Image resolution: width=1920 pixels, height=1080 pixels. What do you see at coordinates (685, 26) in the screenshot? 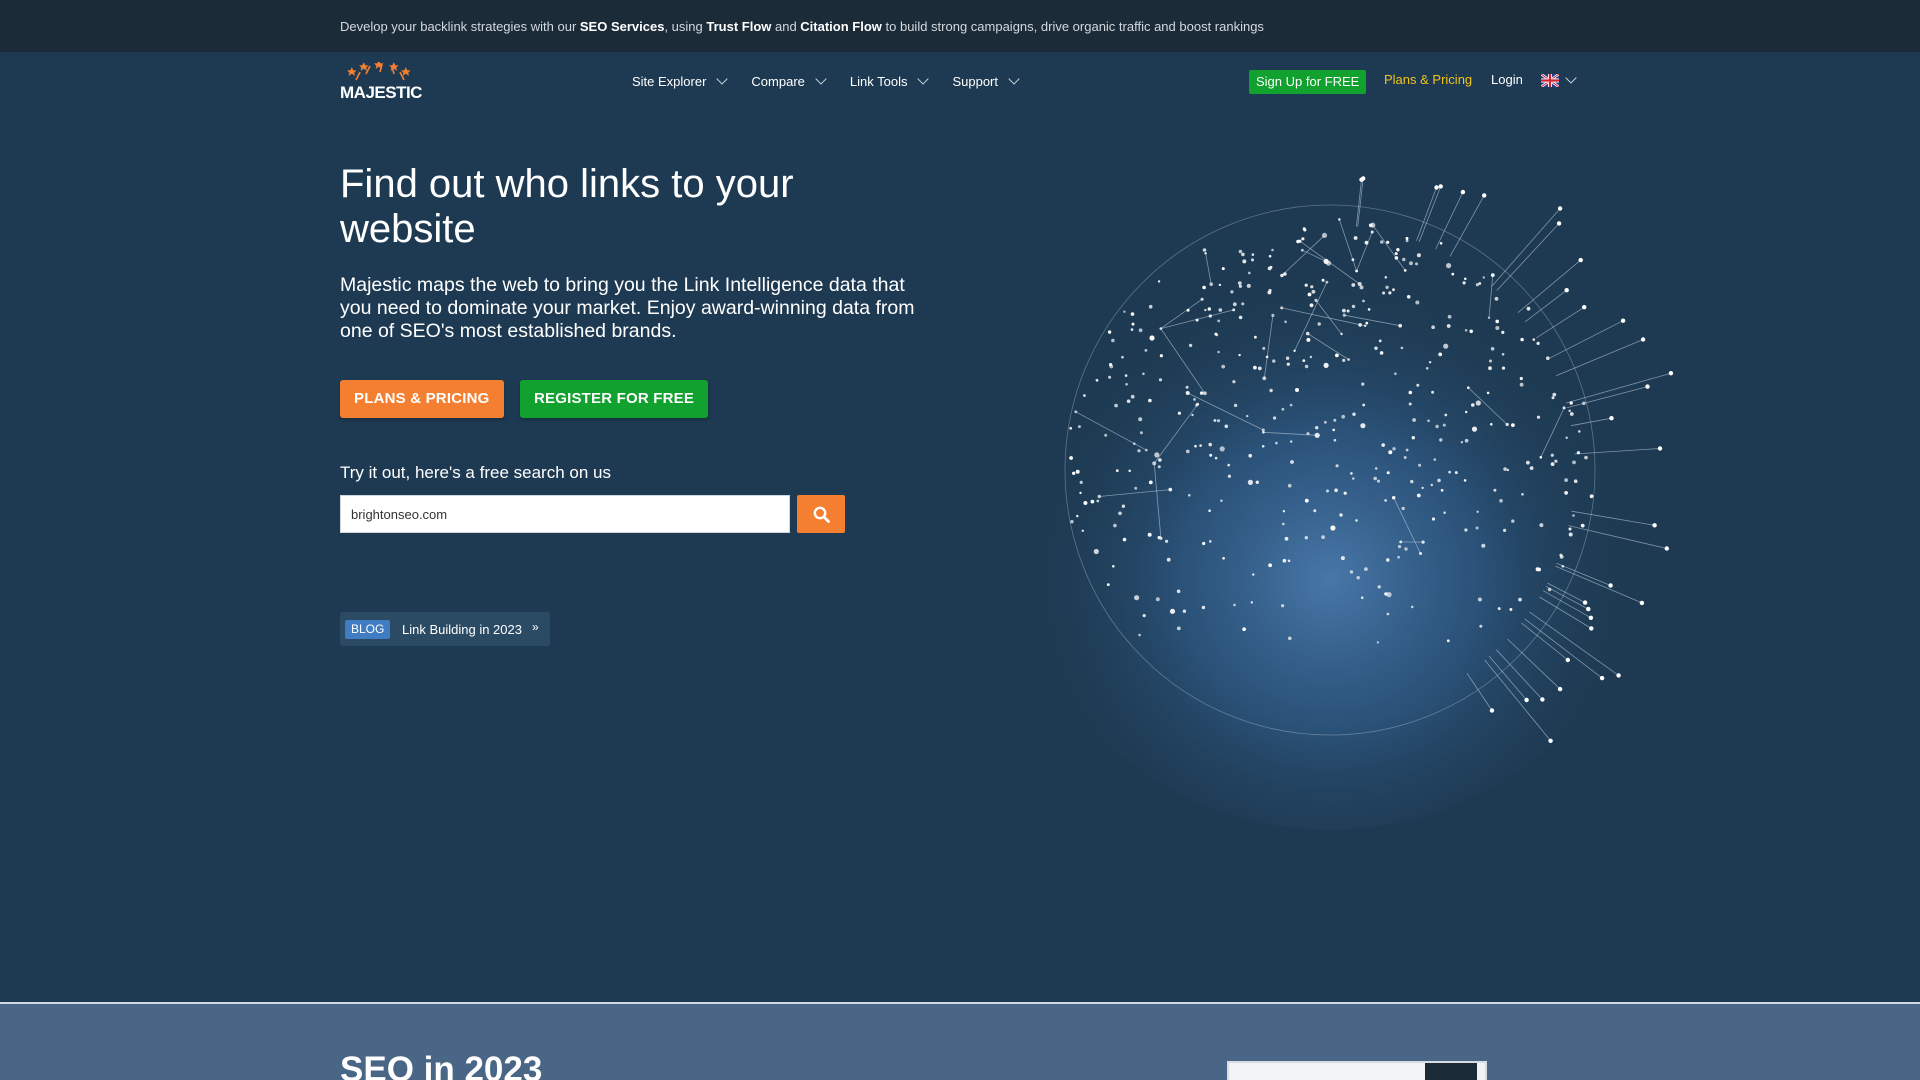
I see `announcement-text-part: , using` at bounding box center [685, 26].